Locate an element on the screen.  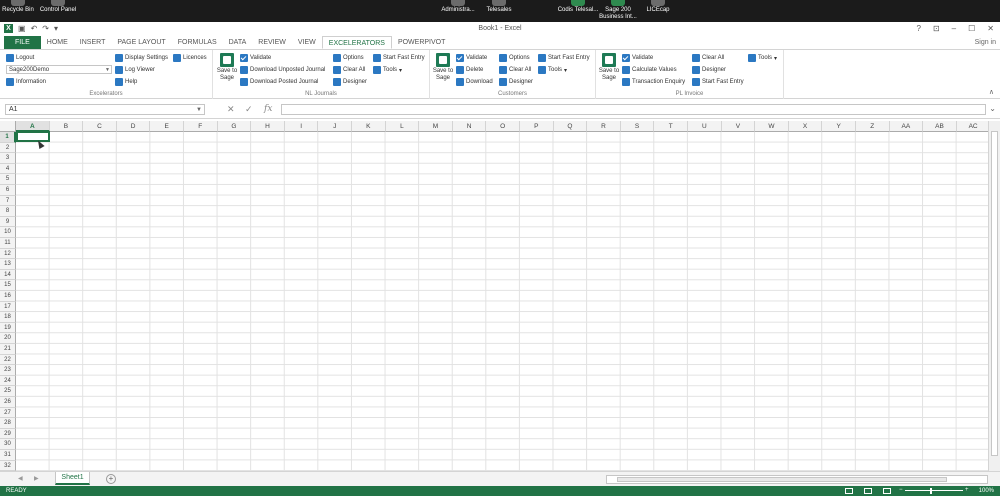
vertical-scroll-thumb is located at coordinates (994, 293).